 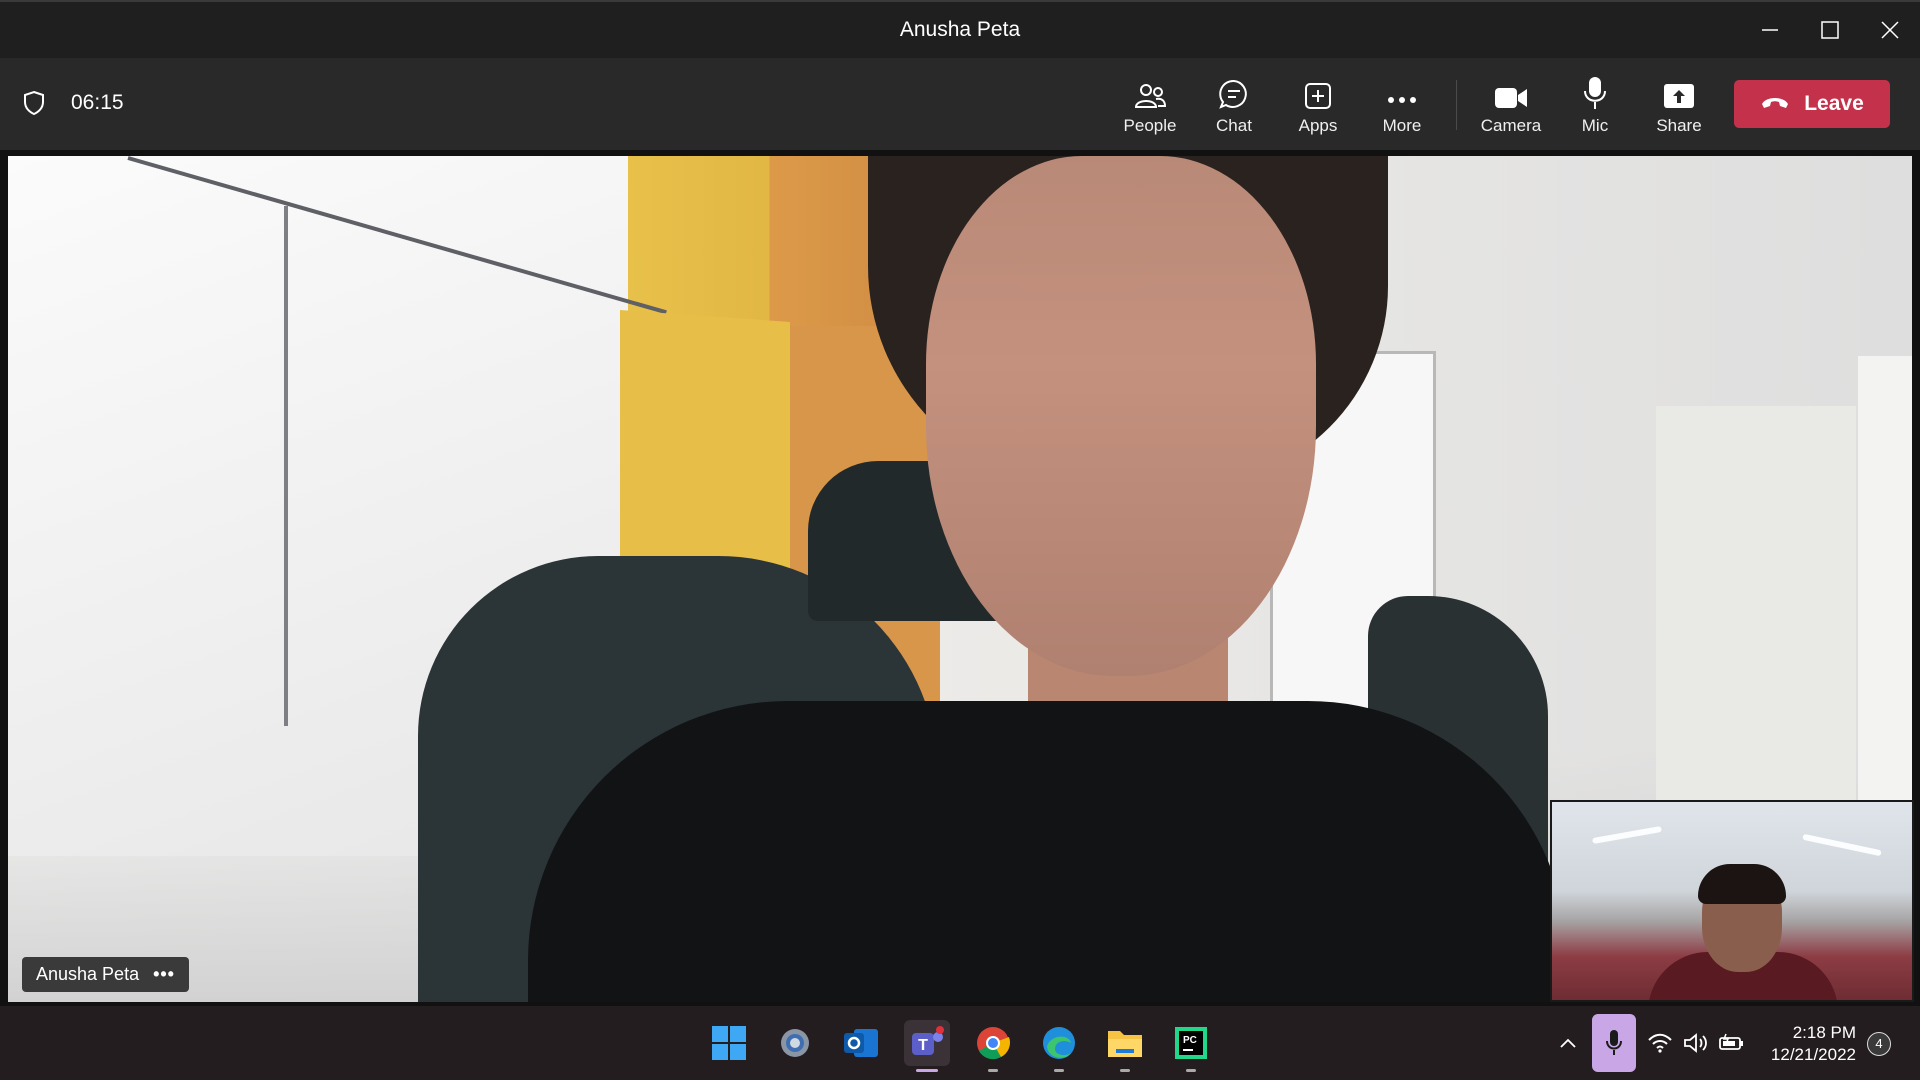 I want to click on microphone-icon, so click(x=1614, y=1042).